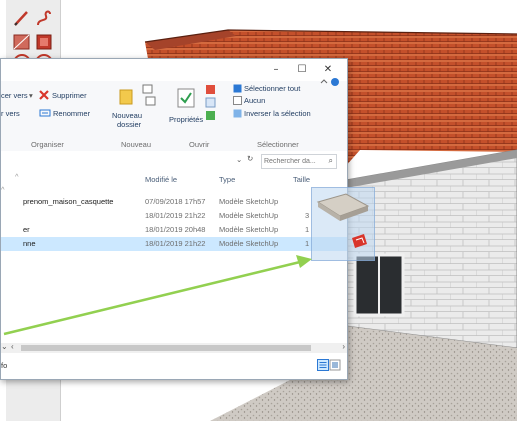 Image resolution: width=517 pixels, height=423 pixels. What do you see at coordinates (157, 295) in the screenshot?
I see `annotation-arrow` at bounding box center [157, 295].